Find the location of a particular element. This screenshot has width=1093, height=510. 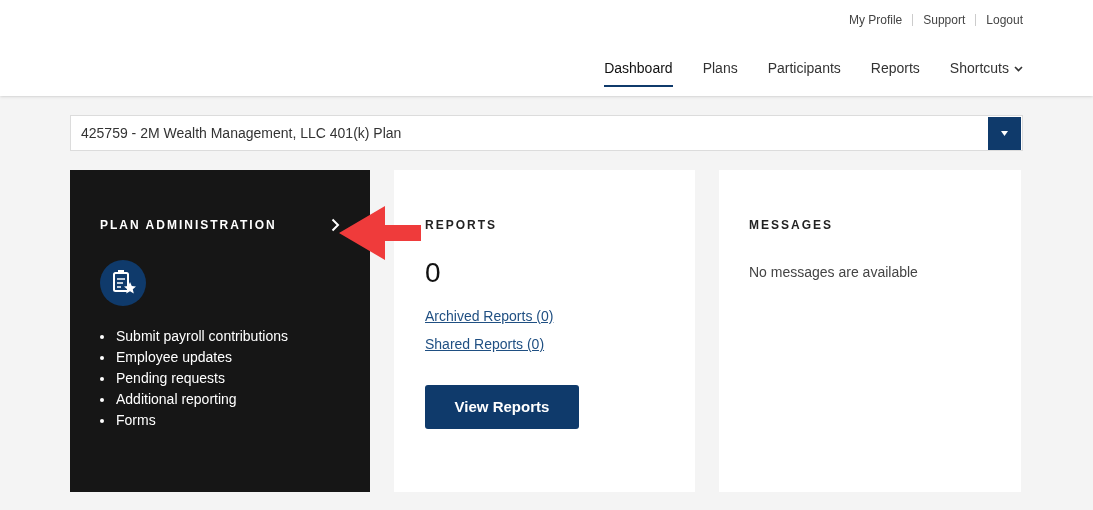

nav-tab: Dashboard is located at coordinates (638, 72).